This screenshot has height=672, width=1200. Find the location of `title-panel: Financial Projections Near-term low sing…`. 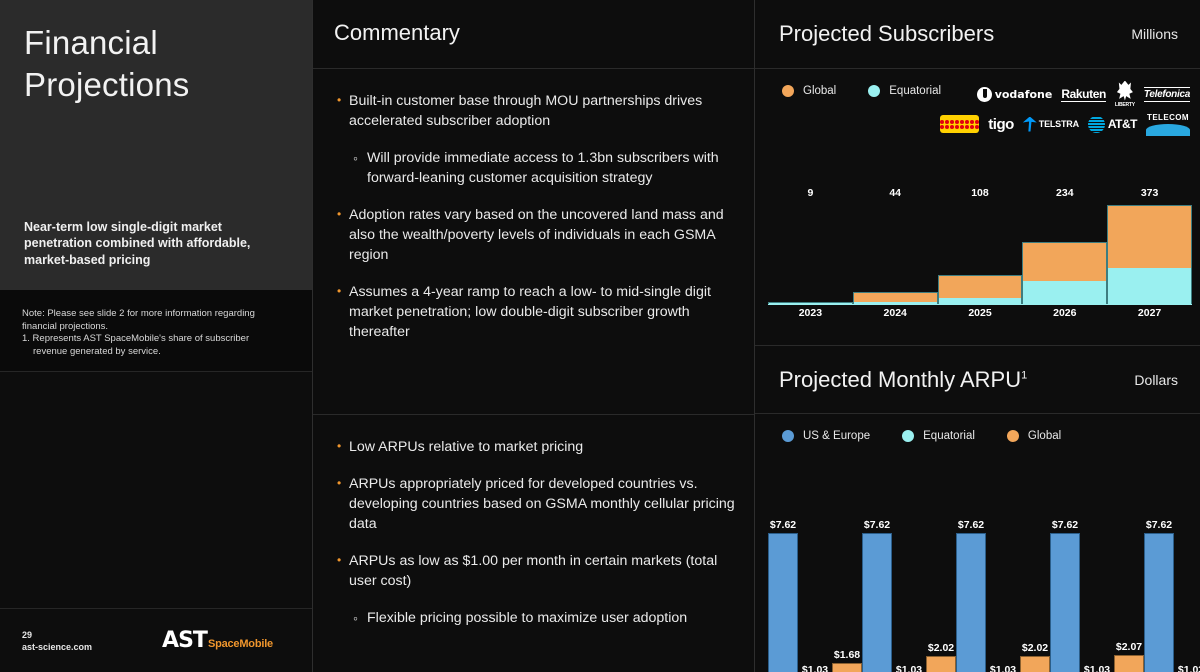

title-panel: Financial Projections Near-term low sing… is located at coordinates (156, 145).